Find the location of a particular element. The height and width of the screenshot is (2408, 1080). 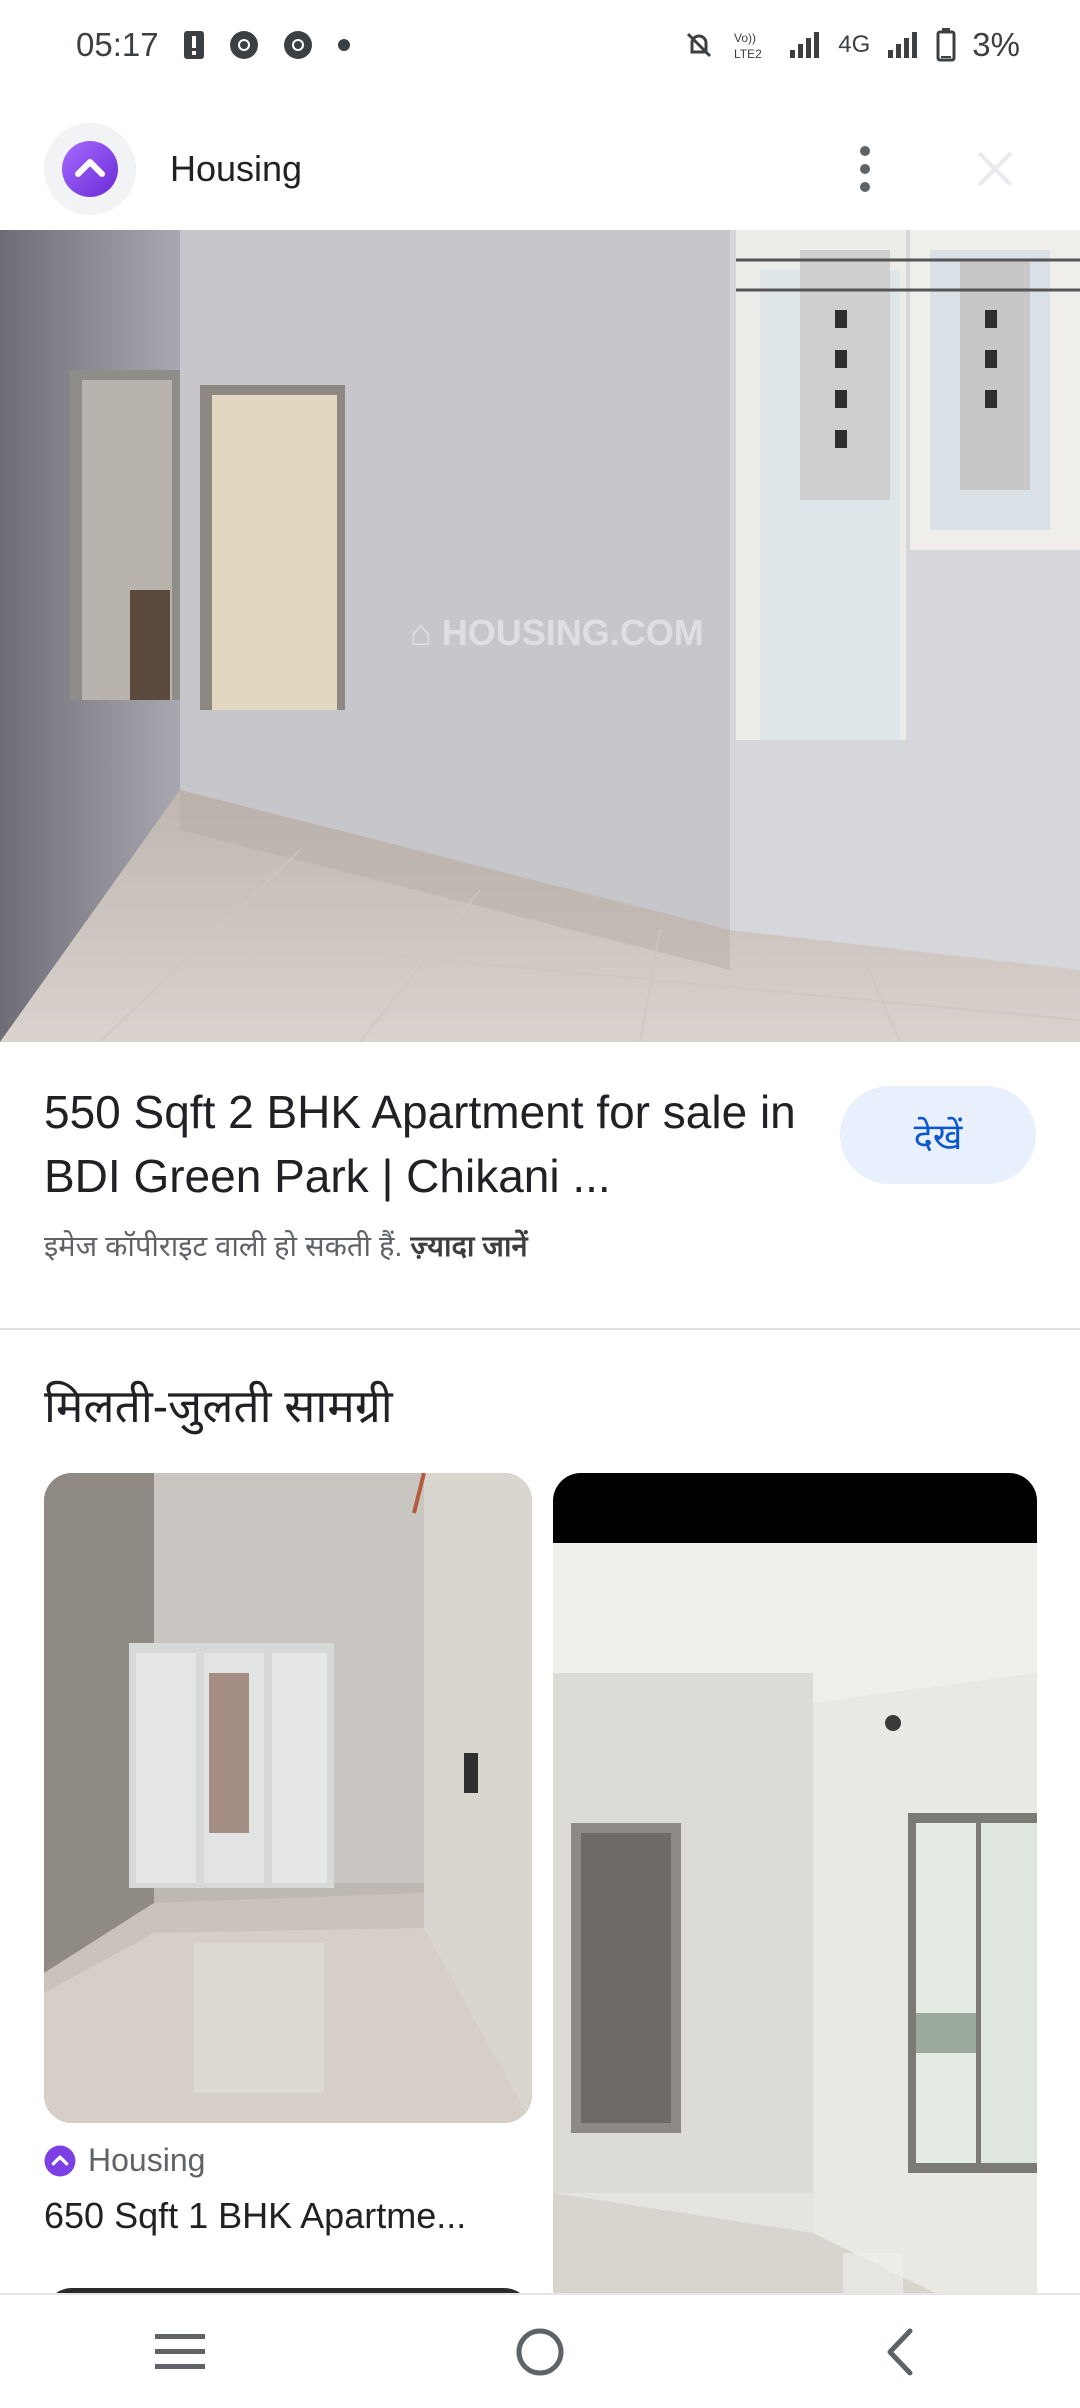

housing-logo is located at coordinates (90, 169).